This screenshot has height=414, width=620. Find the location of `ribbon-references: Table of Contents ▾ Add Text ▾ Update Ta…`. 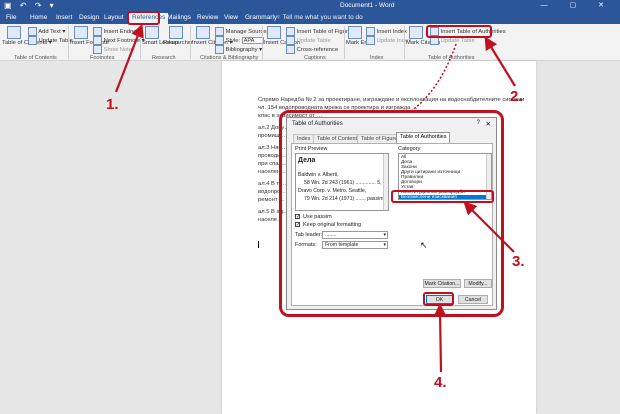

ribbon-references: Table of Contents ▾ Add Text ▾ Update Ta… is located at coordinates (310, 42).